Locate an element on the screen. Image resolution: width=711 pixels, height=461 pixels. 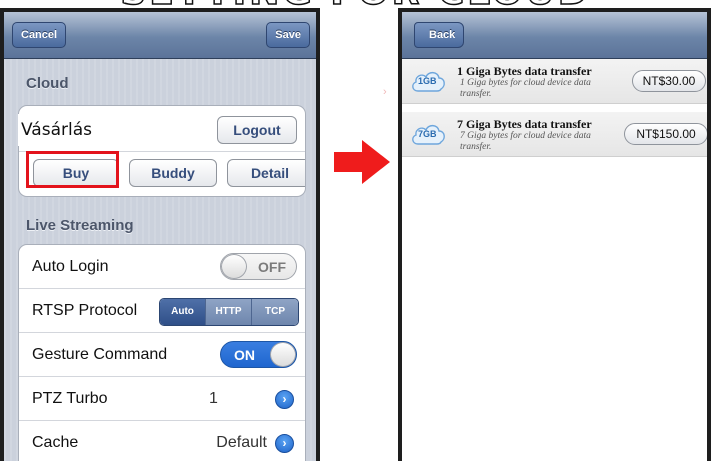
detail-button: Detail is located at coordinates (266, 173).